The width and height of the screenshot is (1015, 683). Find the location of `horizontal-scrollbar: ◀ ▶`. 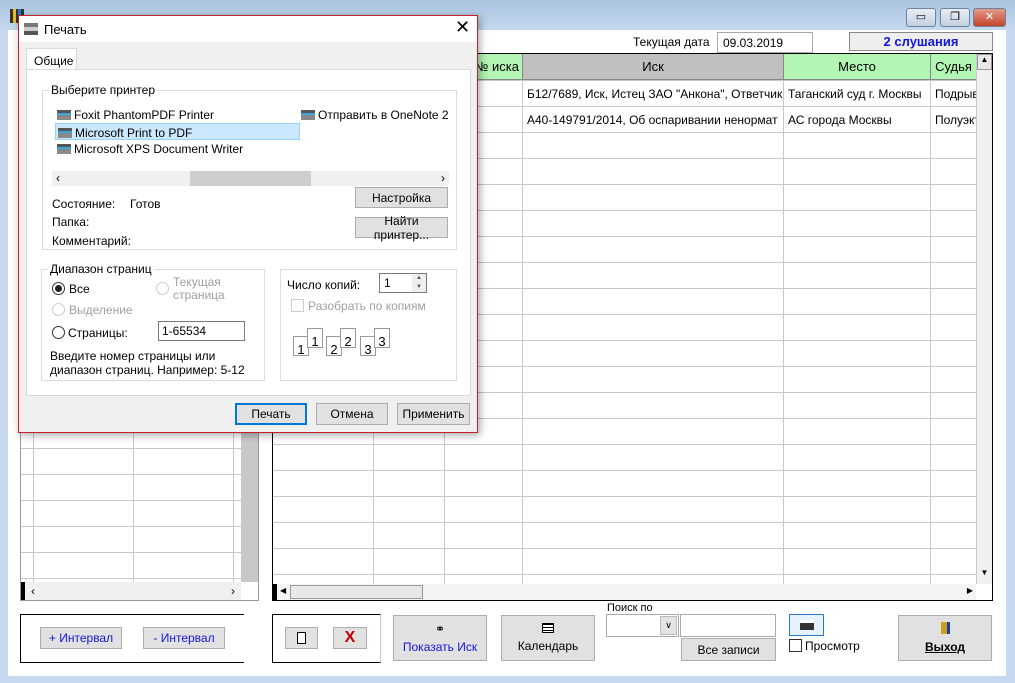

horizontal-scrollbar: ◀ ▶ is located at coordinates (624, 592).